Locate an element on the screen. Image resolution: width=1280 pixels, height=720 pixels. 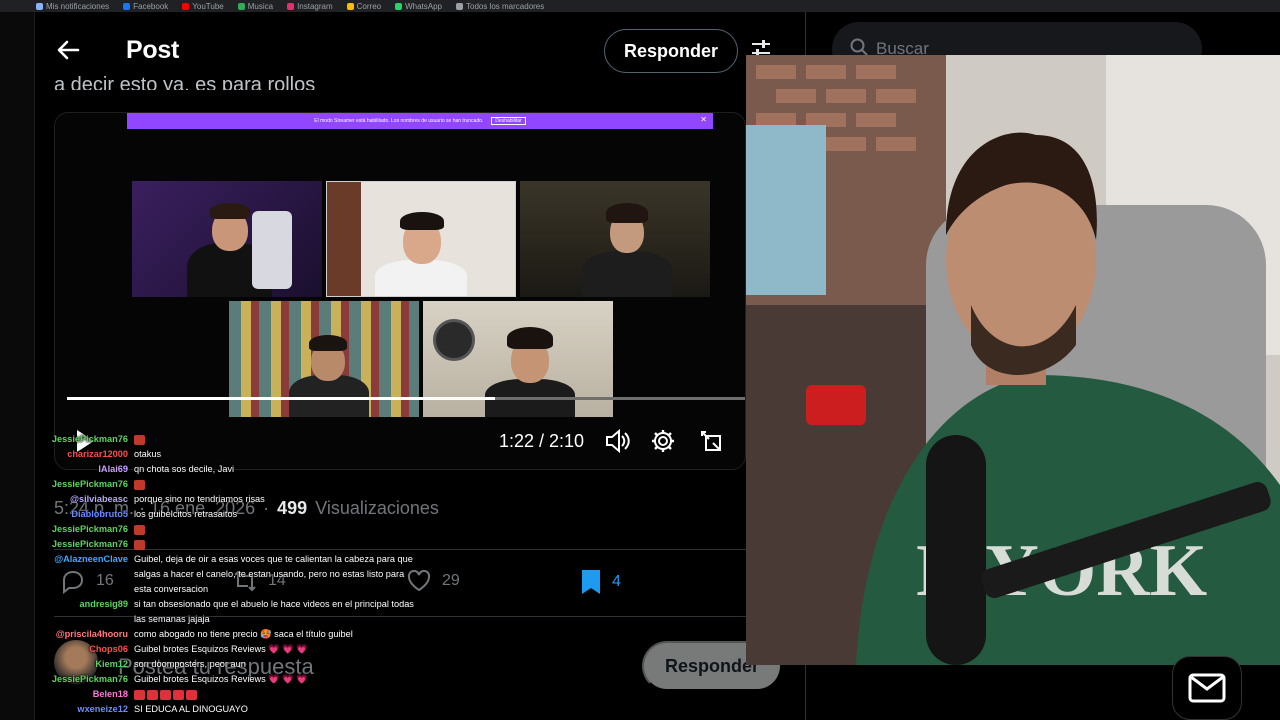
bookmark-item: WhatsApp is located at coordinates (418, 6).